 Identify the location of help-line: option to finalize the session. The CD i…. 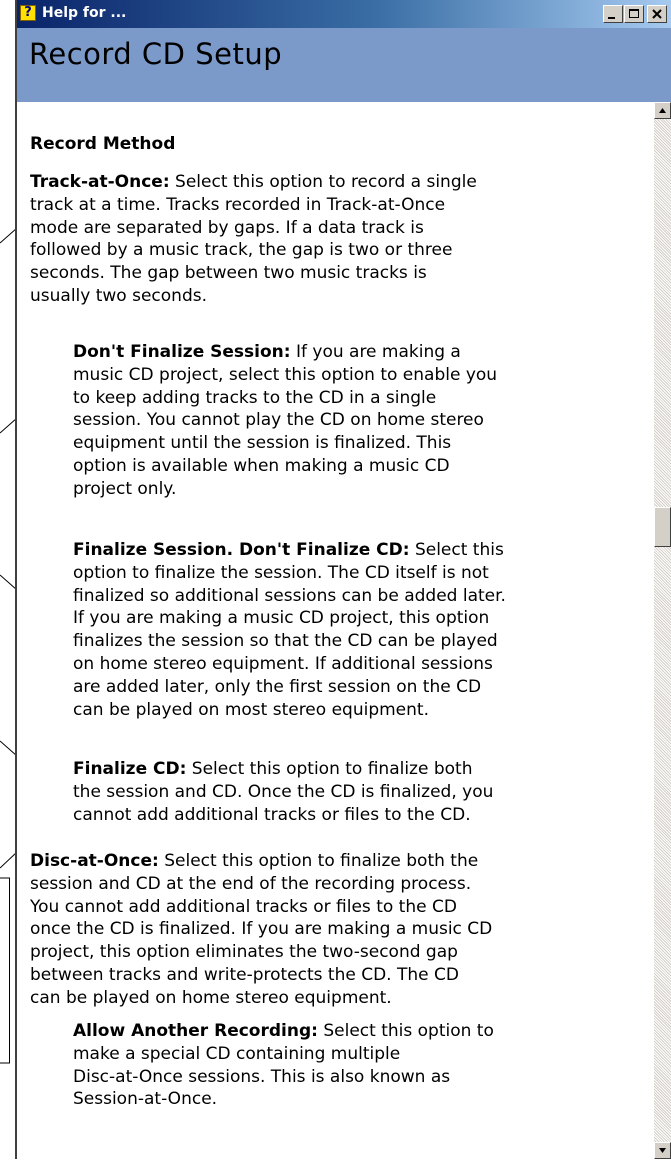
(289, 573).